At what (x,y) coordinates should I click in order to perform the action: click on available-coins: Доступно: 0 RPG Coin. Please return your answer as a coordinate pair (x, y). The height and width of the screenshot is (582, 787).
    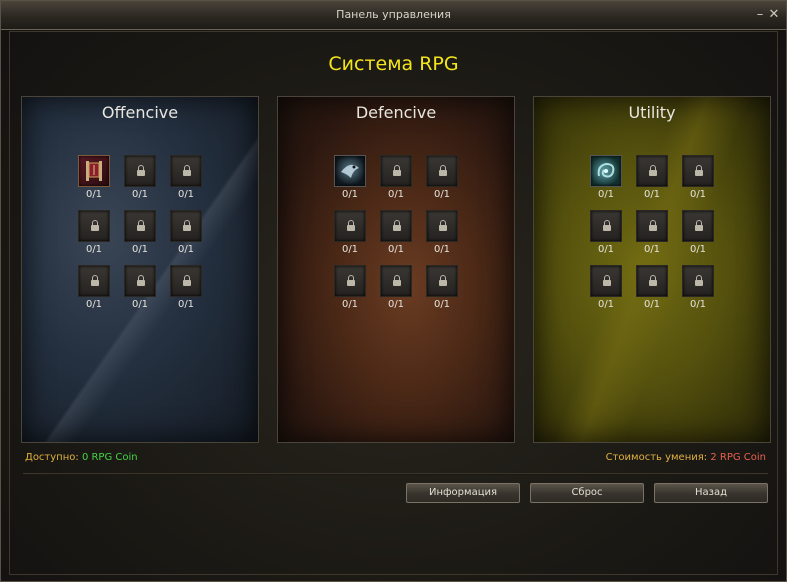
    Looking at the image, I should click on (81, 457).